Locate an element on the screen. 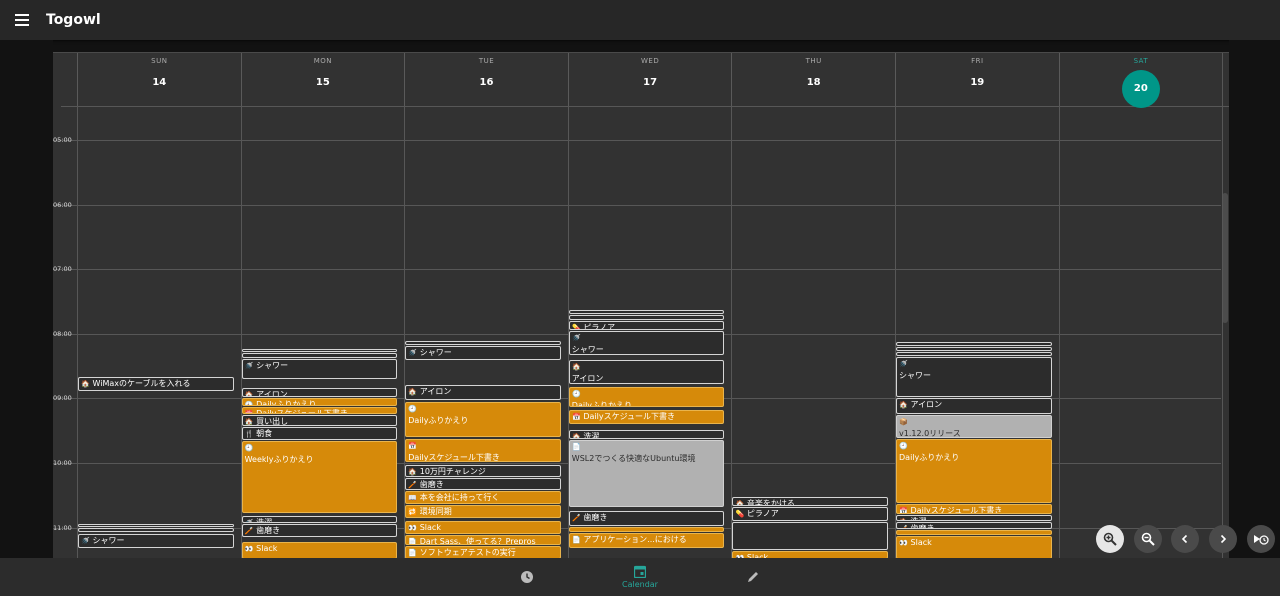 The height and width of the screenshot is (596, 1280). nav-settings is located at coordinates (753, 577).